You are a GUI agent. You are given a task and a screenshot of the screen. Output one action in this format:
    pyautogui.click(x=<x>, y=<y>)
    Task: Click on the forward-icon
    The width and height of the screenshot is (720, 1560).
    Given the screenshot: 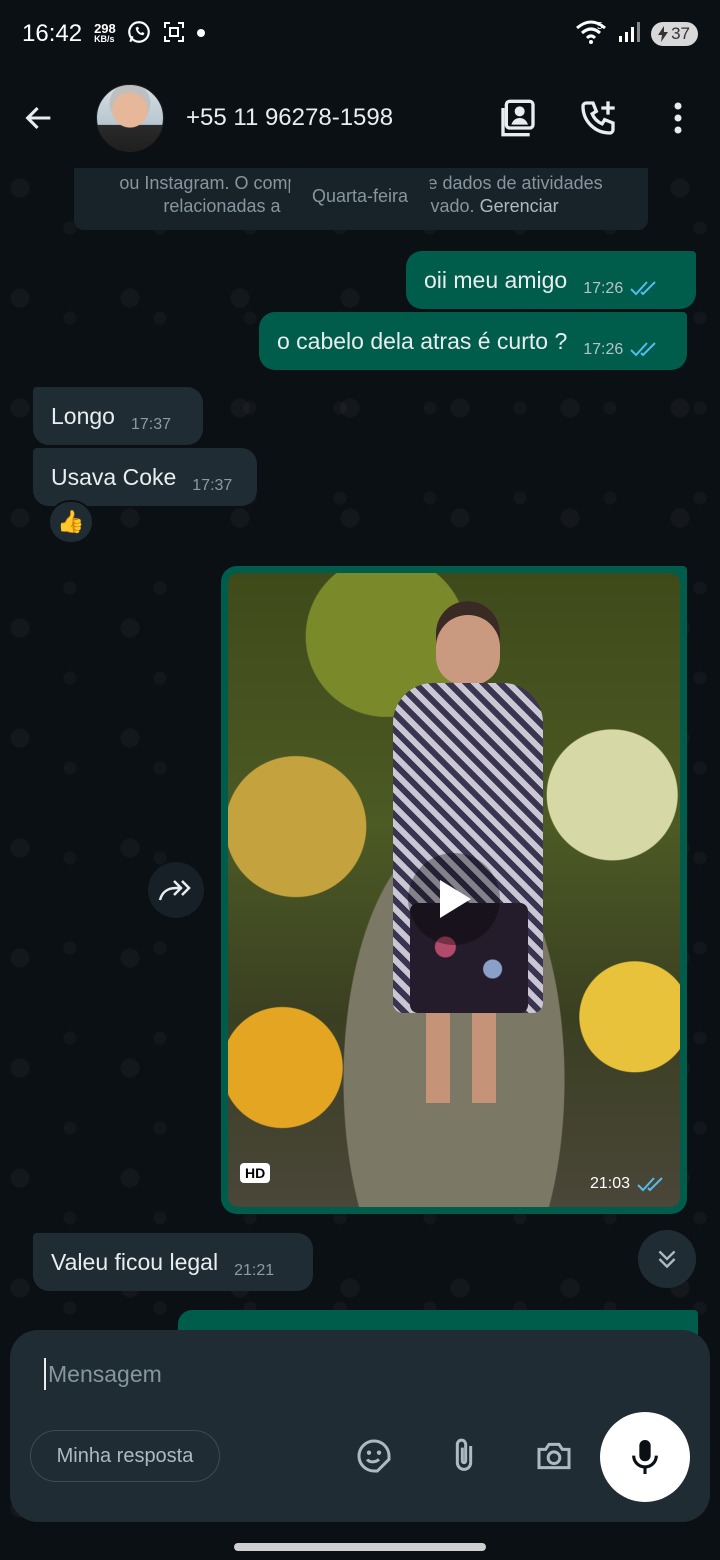 What is the action you would take?
    pyautogui.click(x=174, y=890)
    